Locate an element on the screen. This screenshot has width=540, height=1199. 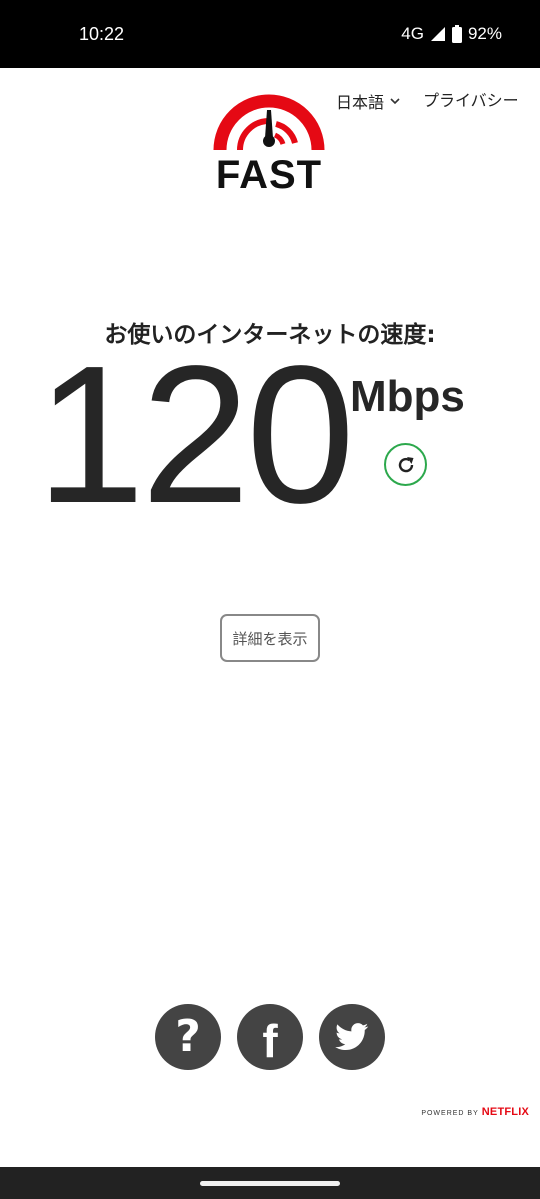
refresh-button is located at coordinates (405, 464).